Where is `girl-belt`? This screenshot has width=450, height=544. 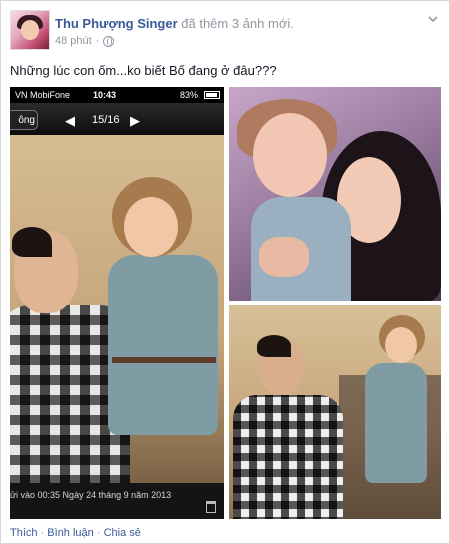 girl-belt is located at coordinates (164, 360).